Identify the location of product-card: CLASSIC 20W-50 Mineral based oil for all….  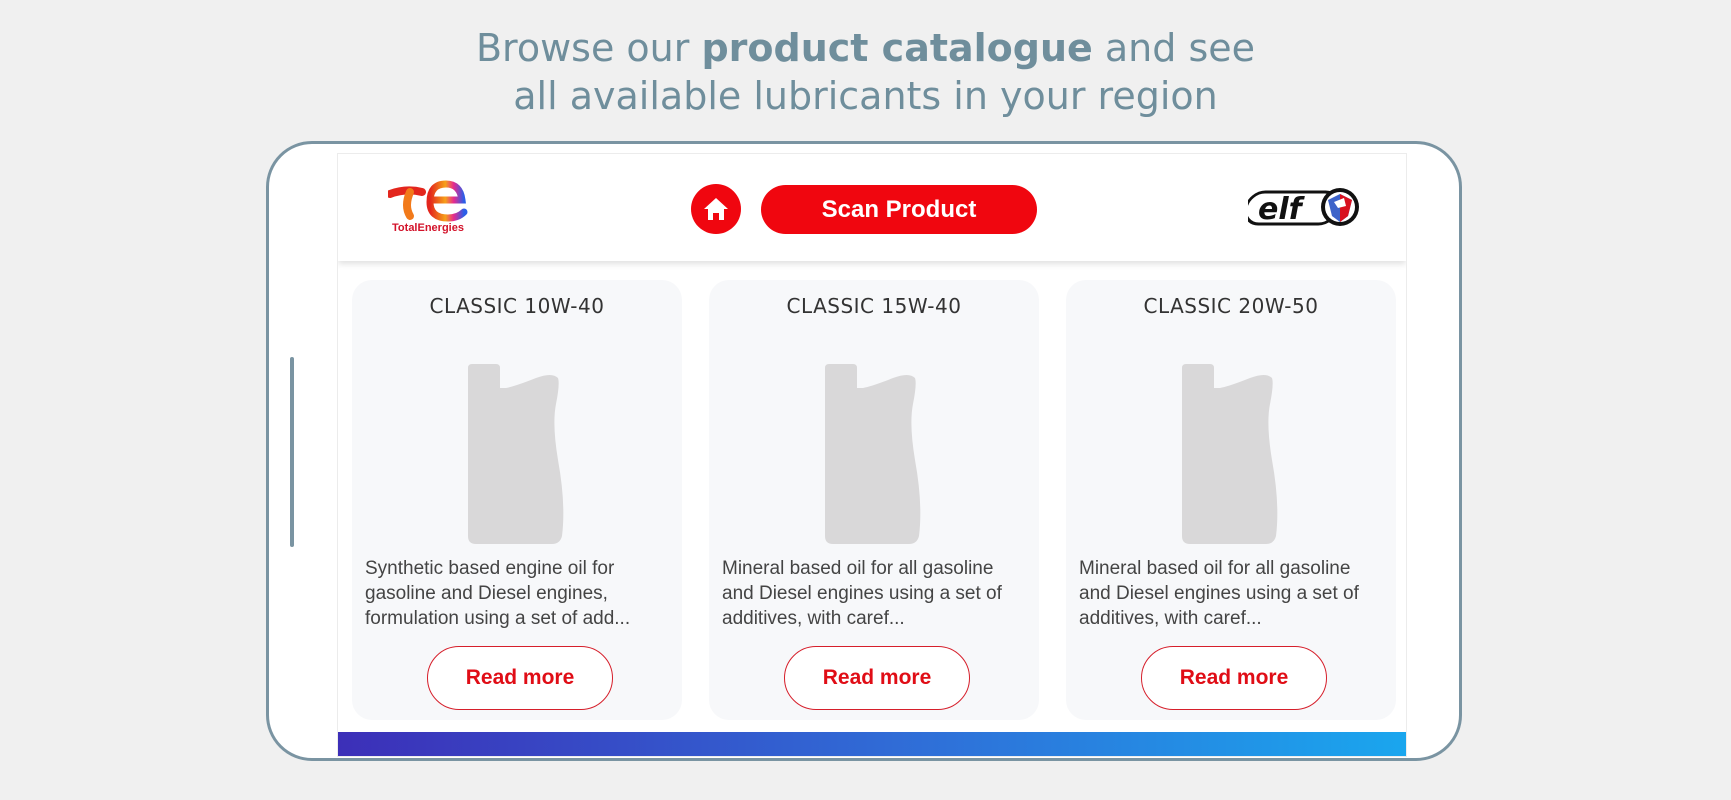
(1231, 500).